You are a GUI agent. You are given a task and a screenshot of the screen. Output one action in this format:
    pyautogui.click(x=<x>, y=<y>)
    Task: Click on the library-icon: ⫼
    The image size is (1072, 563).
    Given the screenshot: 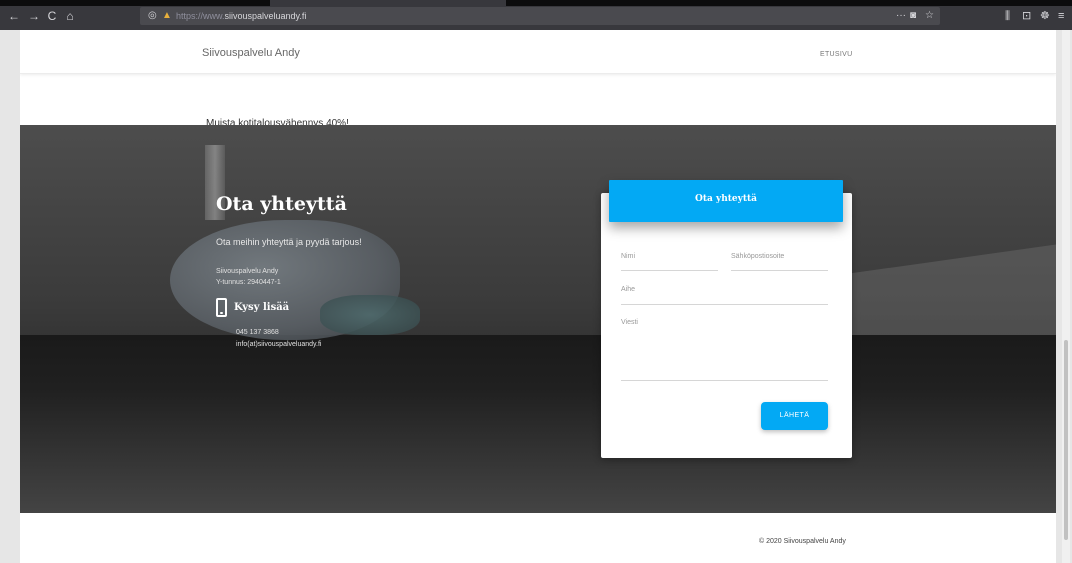 What is the action you would take?
    pyautogui.click(x=1007, y=16)
    